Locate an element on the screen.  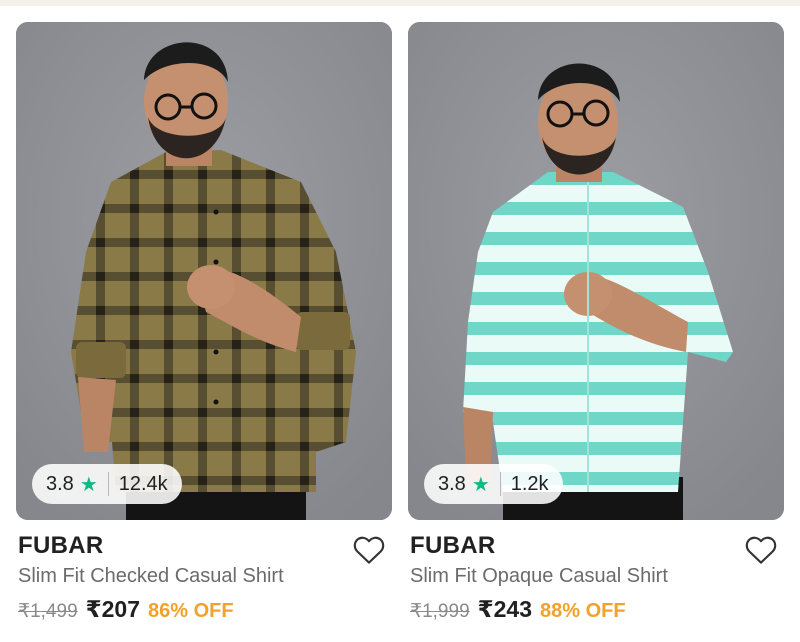
original-price: ₹1,499 is located at coordinates (48, 611).